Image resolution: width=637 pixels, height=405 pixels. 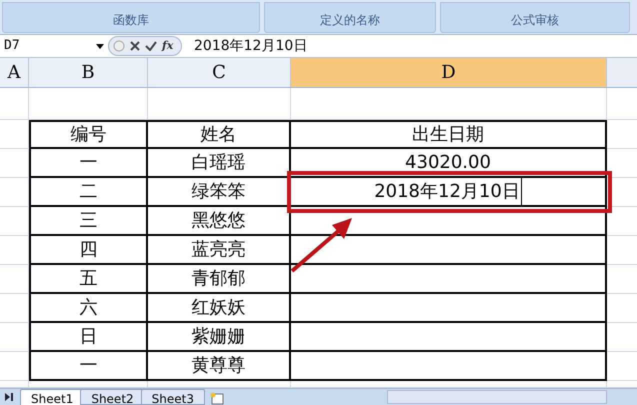 I want to click on table-cell: 黄尊尊, so click(x=219, y=366).